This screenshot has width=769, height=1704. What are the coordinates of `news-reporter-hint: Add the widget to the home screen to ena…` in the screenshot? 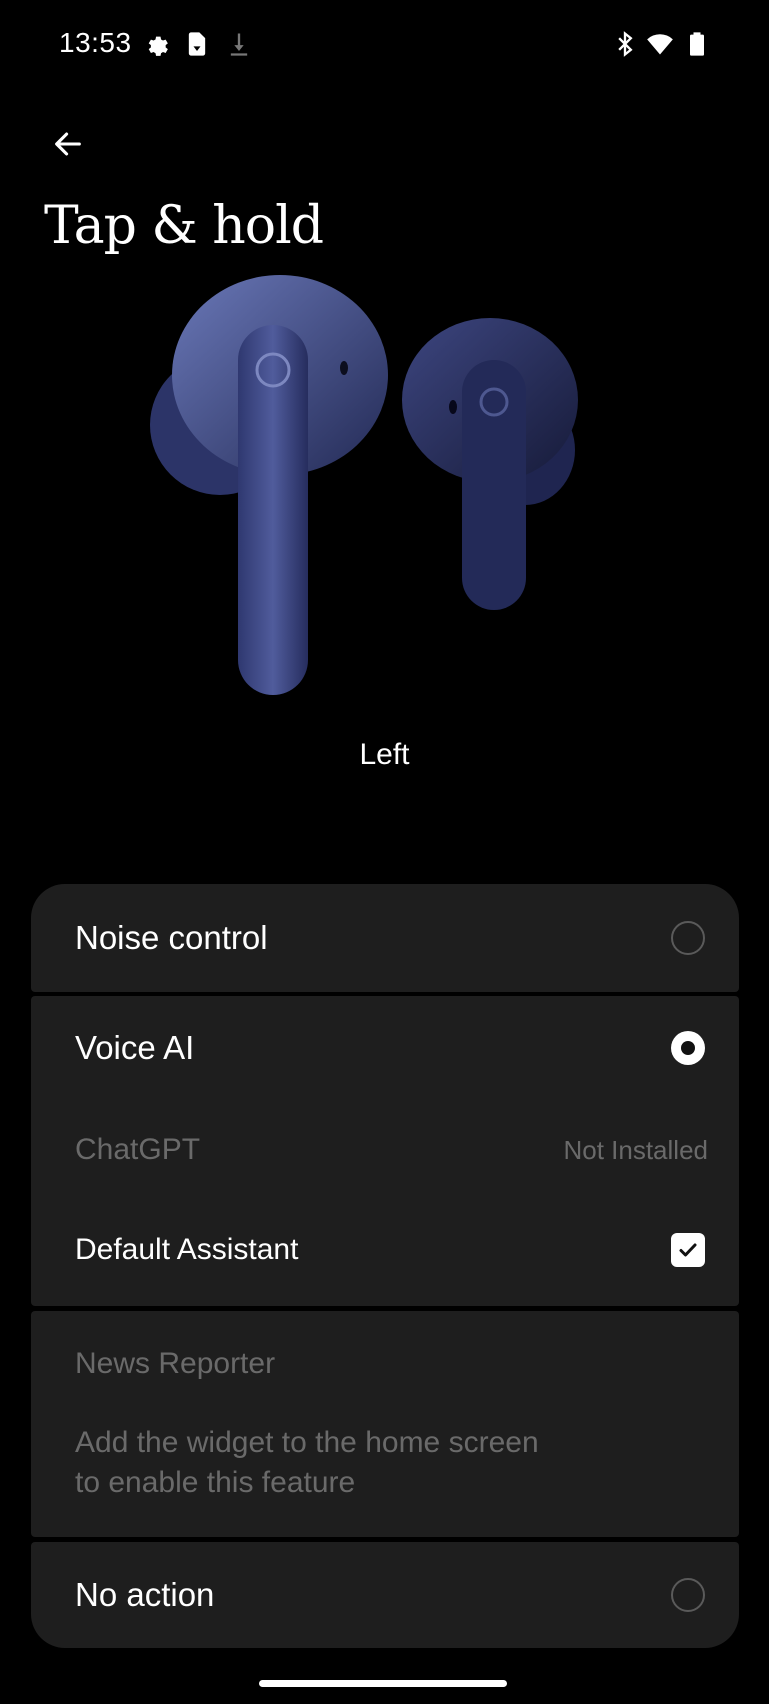 It's located at (307, 1462).